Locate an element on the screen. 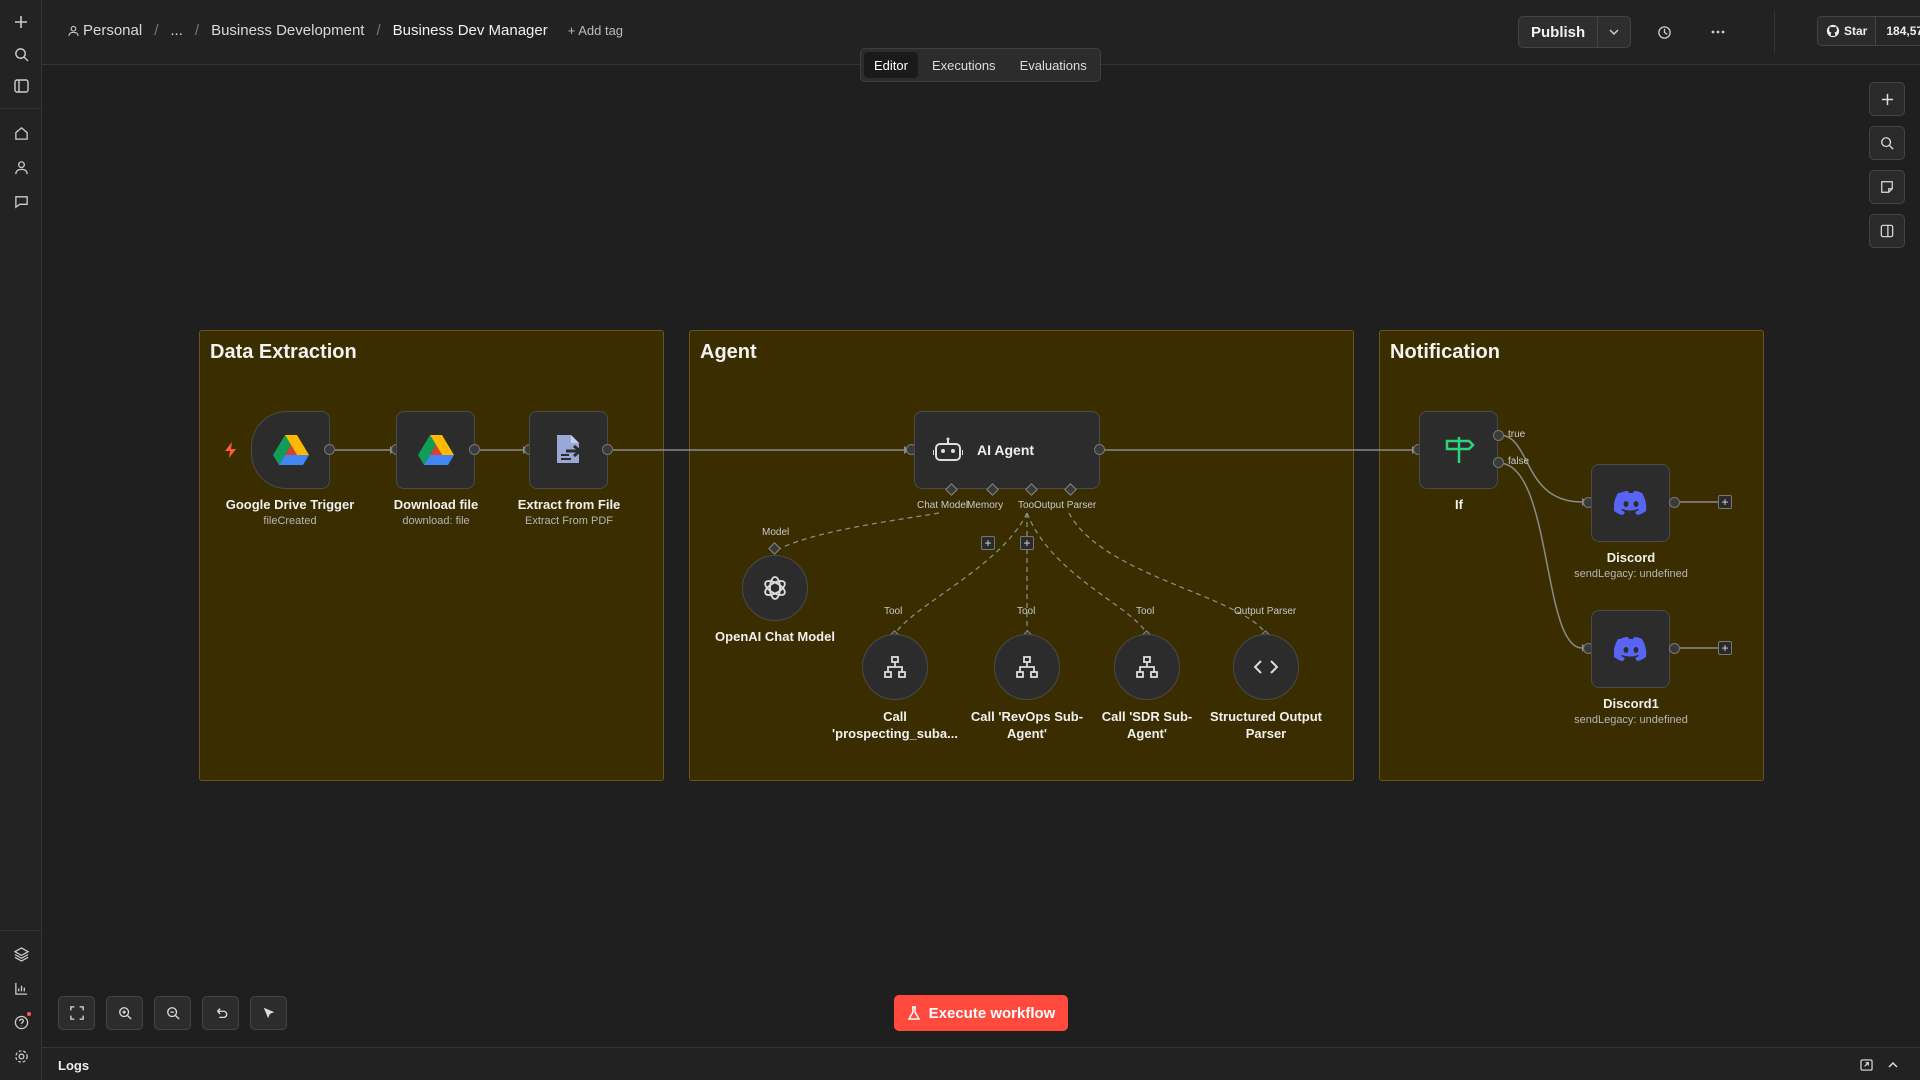  home-icon is located at coordinates (21, 133).